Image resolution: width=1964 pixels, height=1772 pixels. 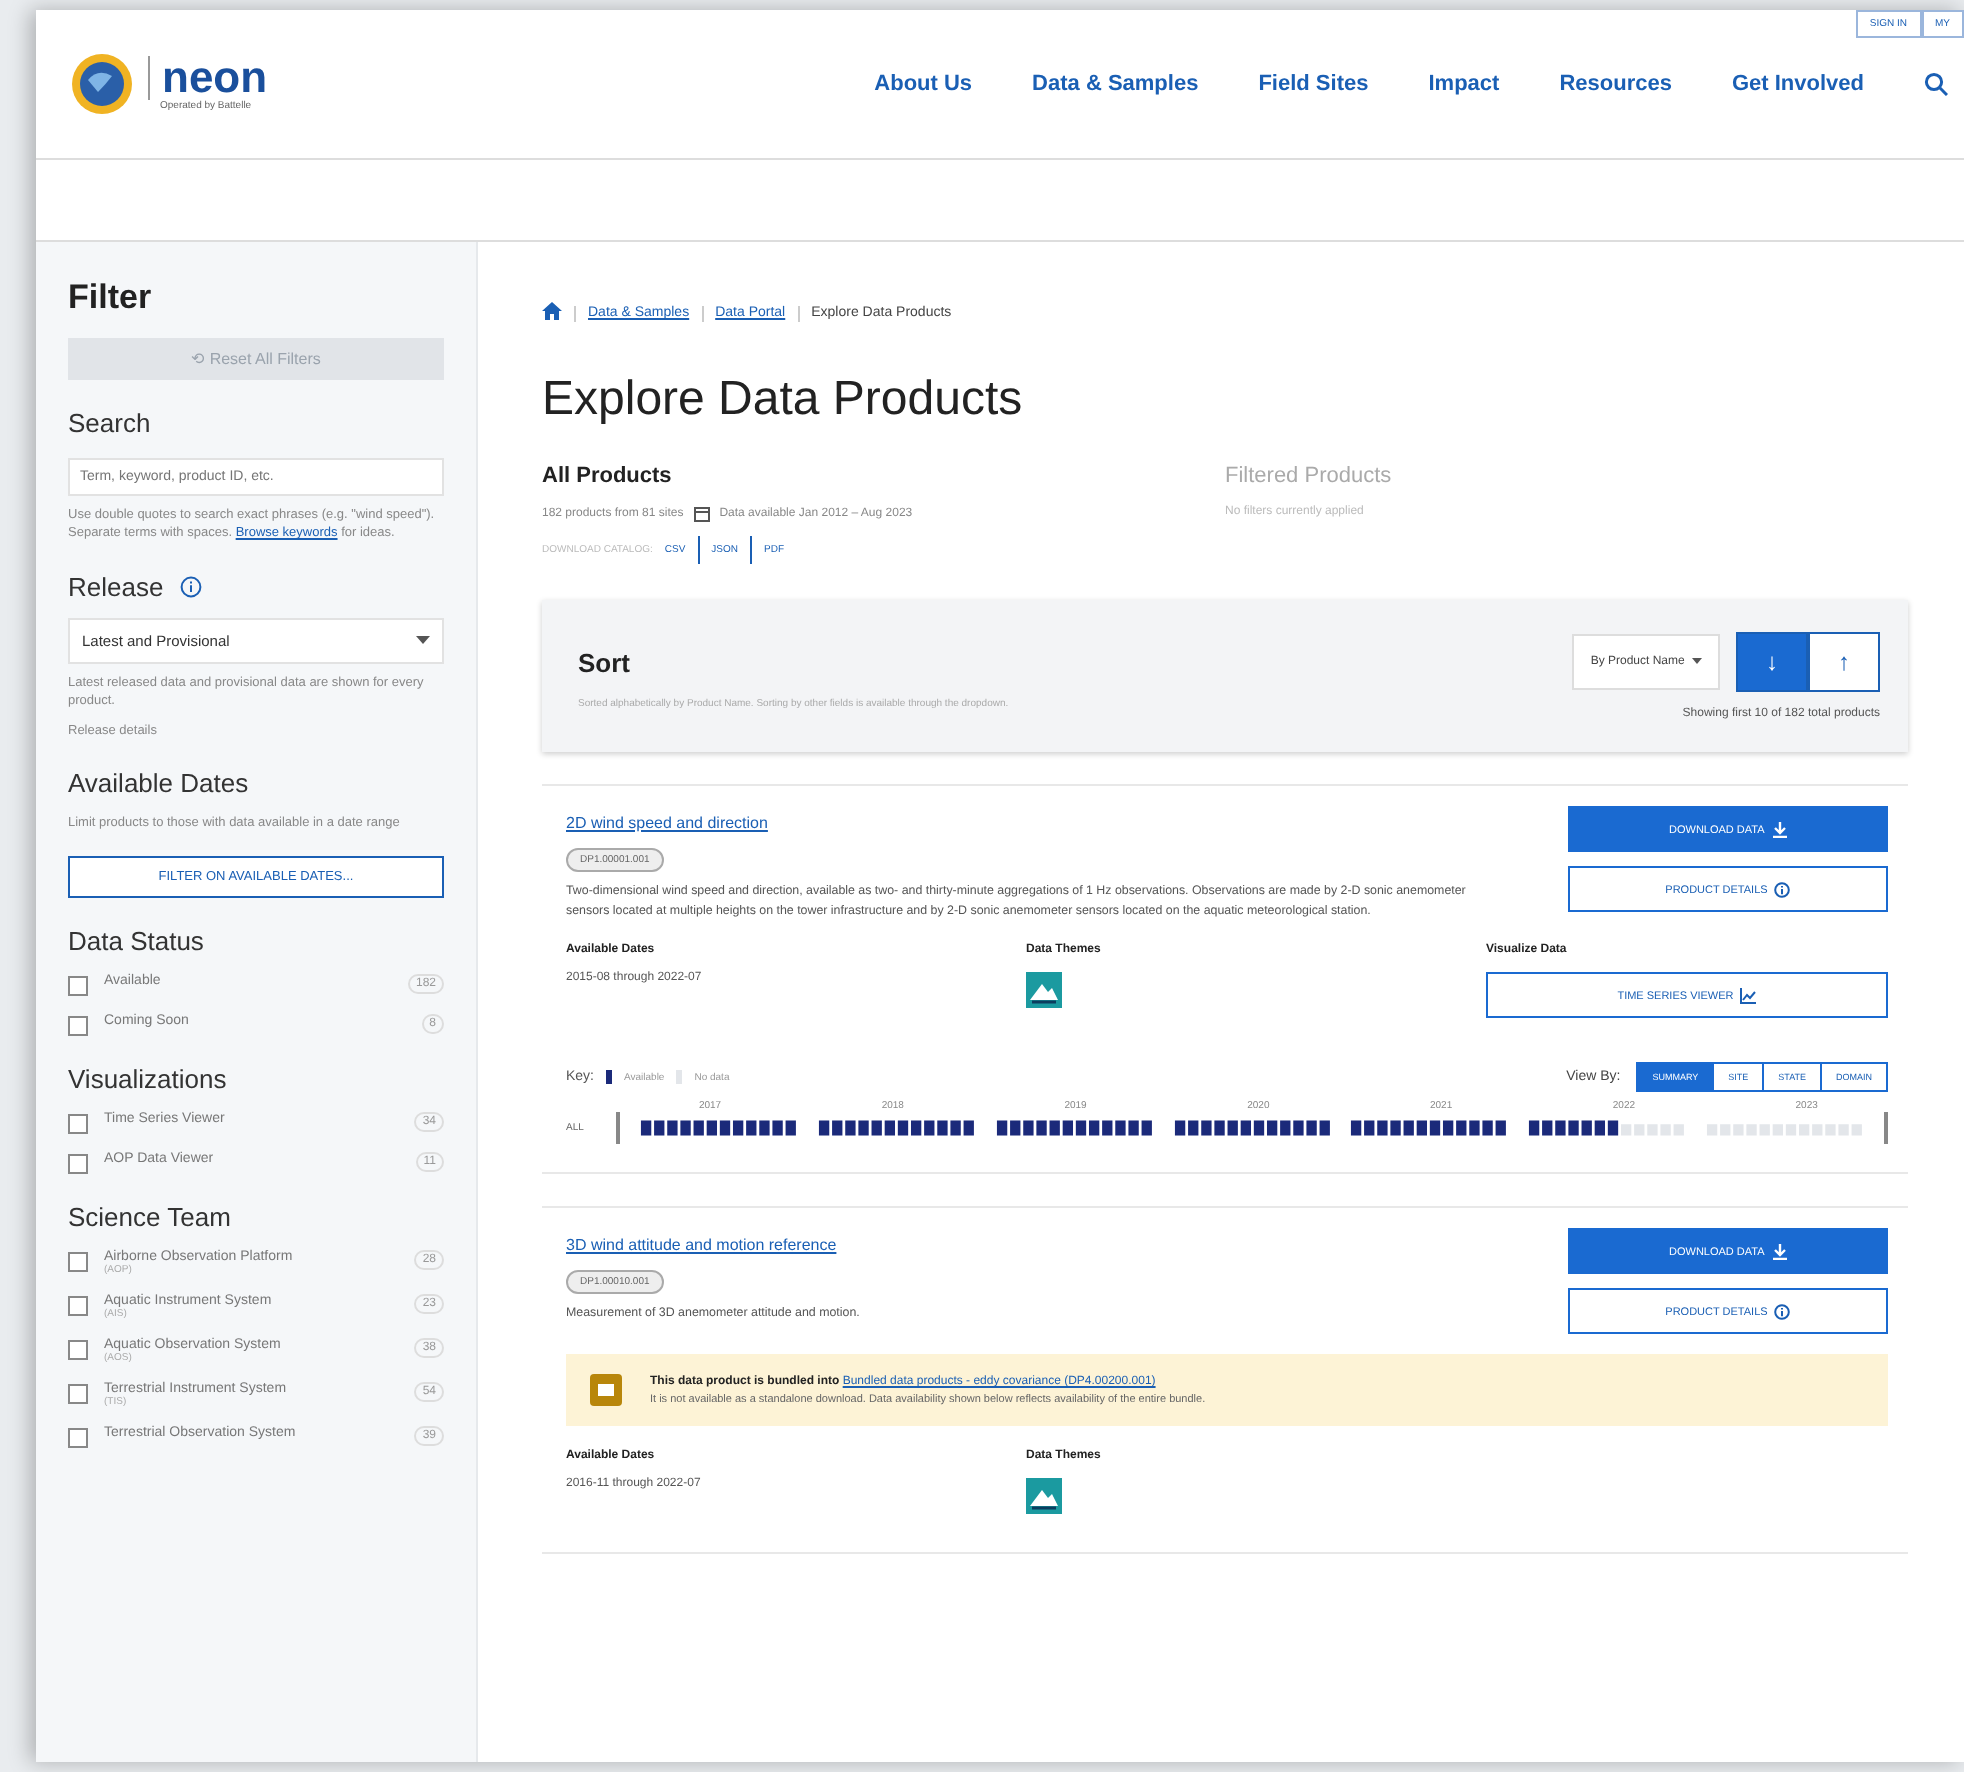 I want to click on product-name-link: 2D wind speed and direction, so click(x=1037, y=823).